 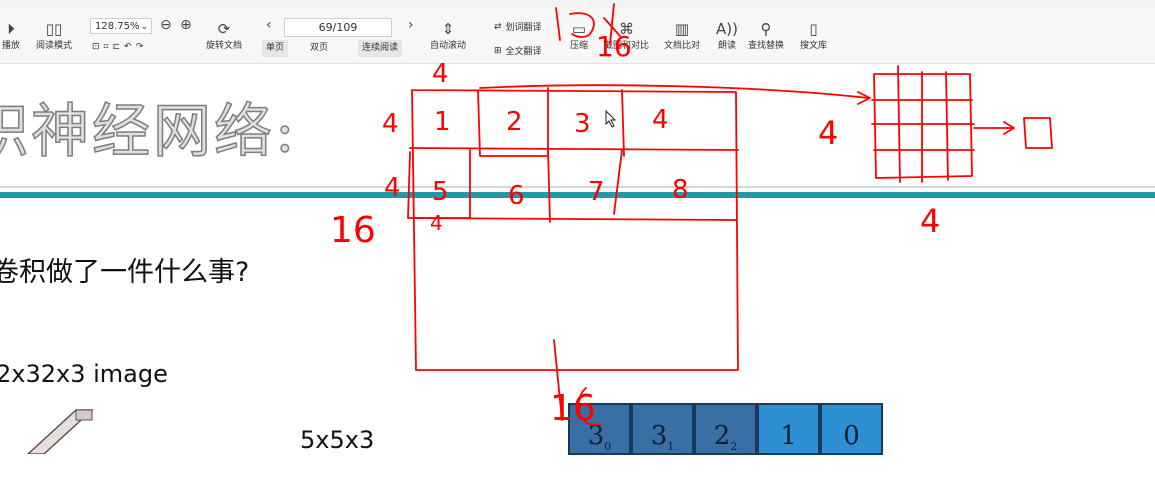 What do you see at coordinates (930, 221) in the screenshot?
I see `small-grid-bottom-dim: 4` at bounding box center [930, 221].